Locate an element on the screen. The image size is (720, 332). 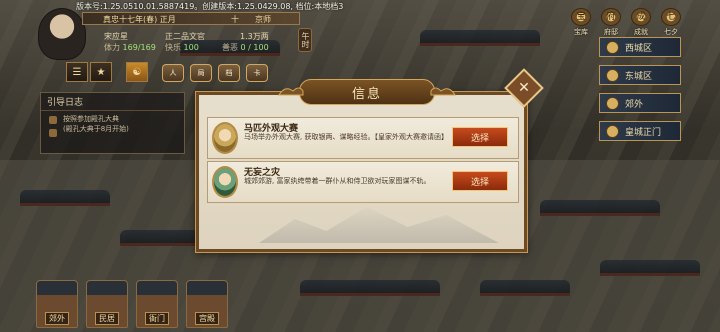
situation-button: 局 is located at coordinates (201, 73).